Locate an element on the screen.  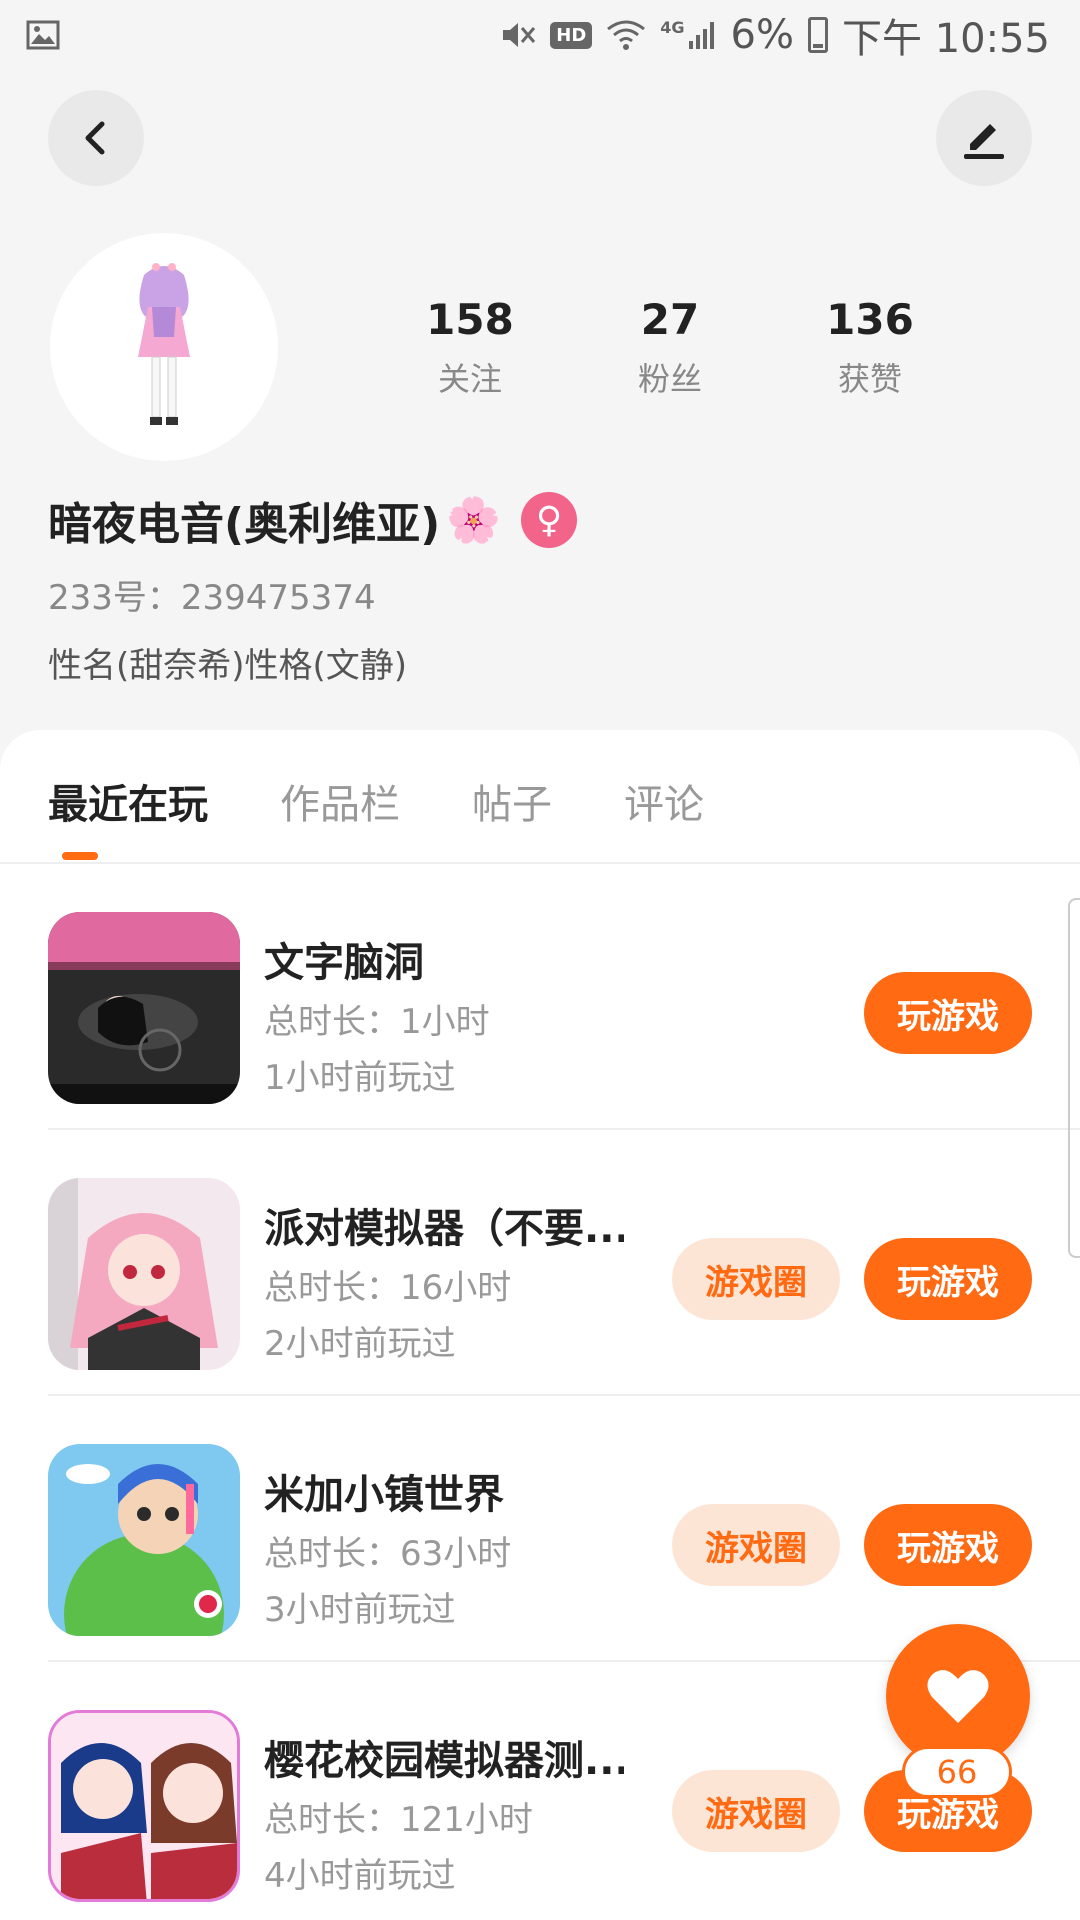
game-duration: 总时长：16小时 is located at coordinates (388, 1288).